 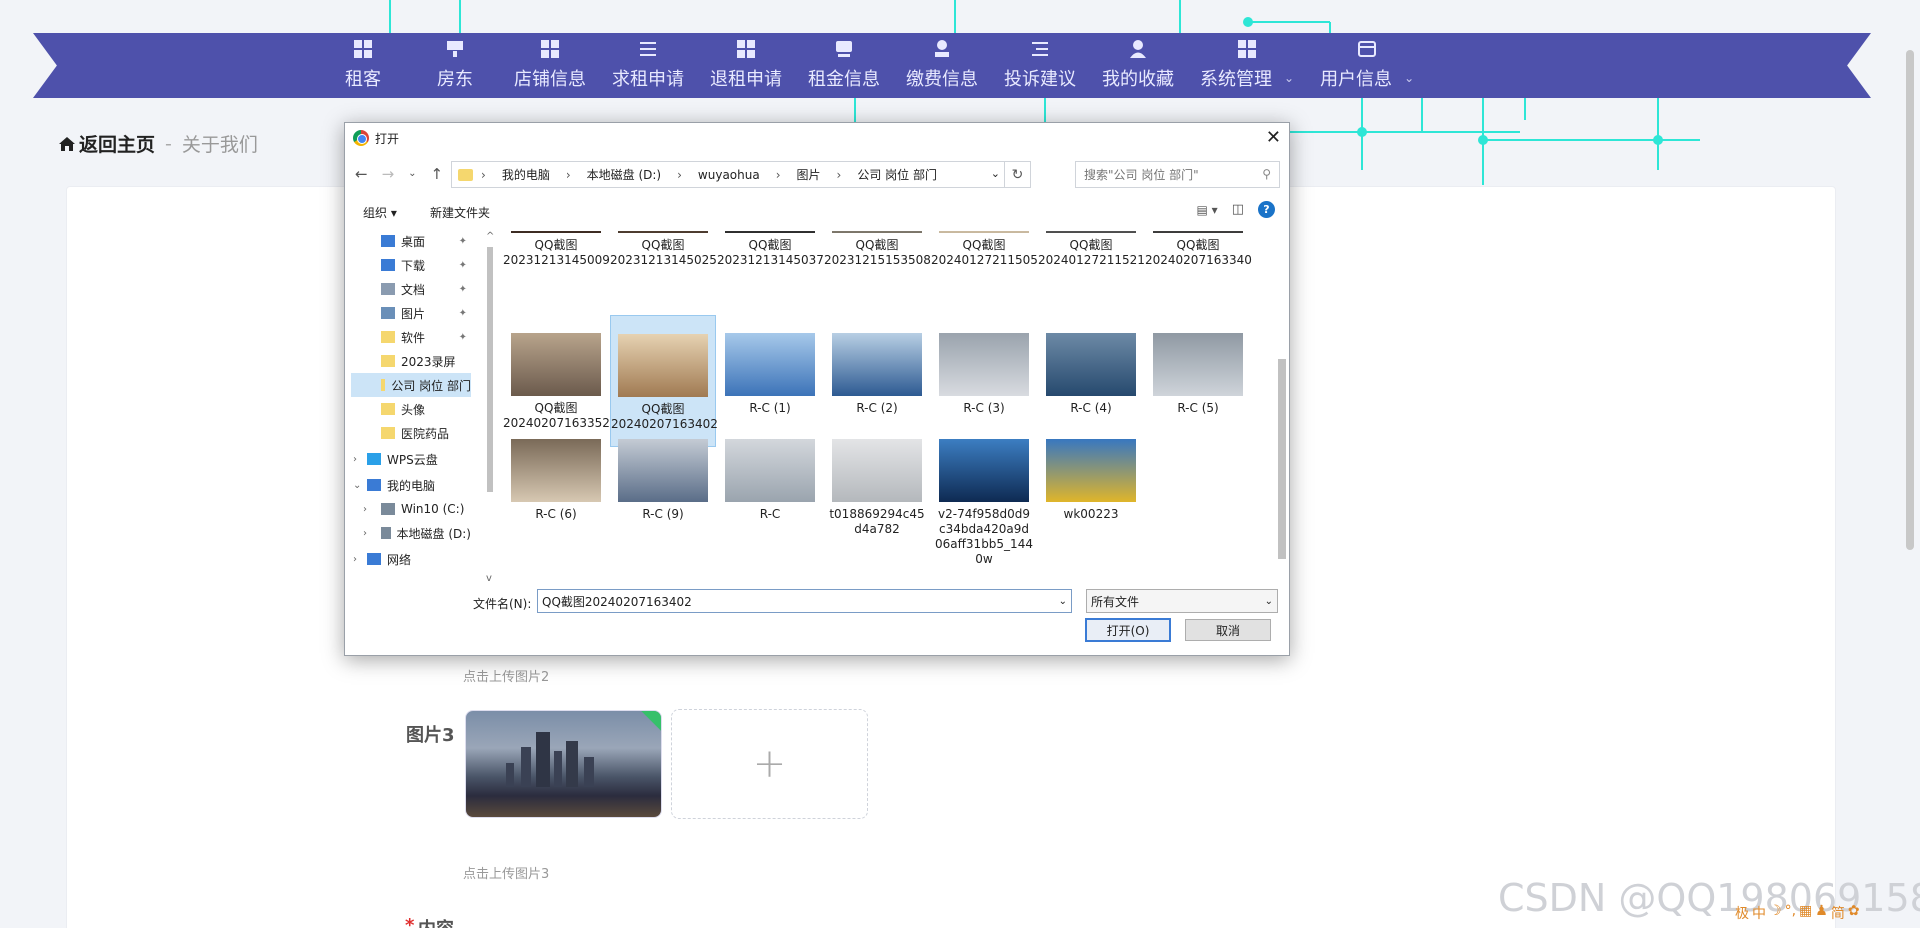 What do you see at coordinates (556, 374) in the screenshot?
I see `file-item: QQ截图 20240207163352` at bounding box center [556, 374].